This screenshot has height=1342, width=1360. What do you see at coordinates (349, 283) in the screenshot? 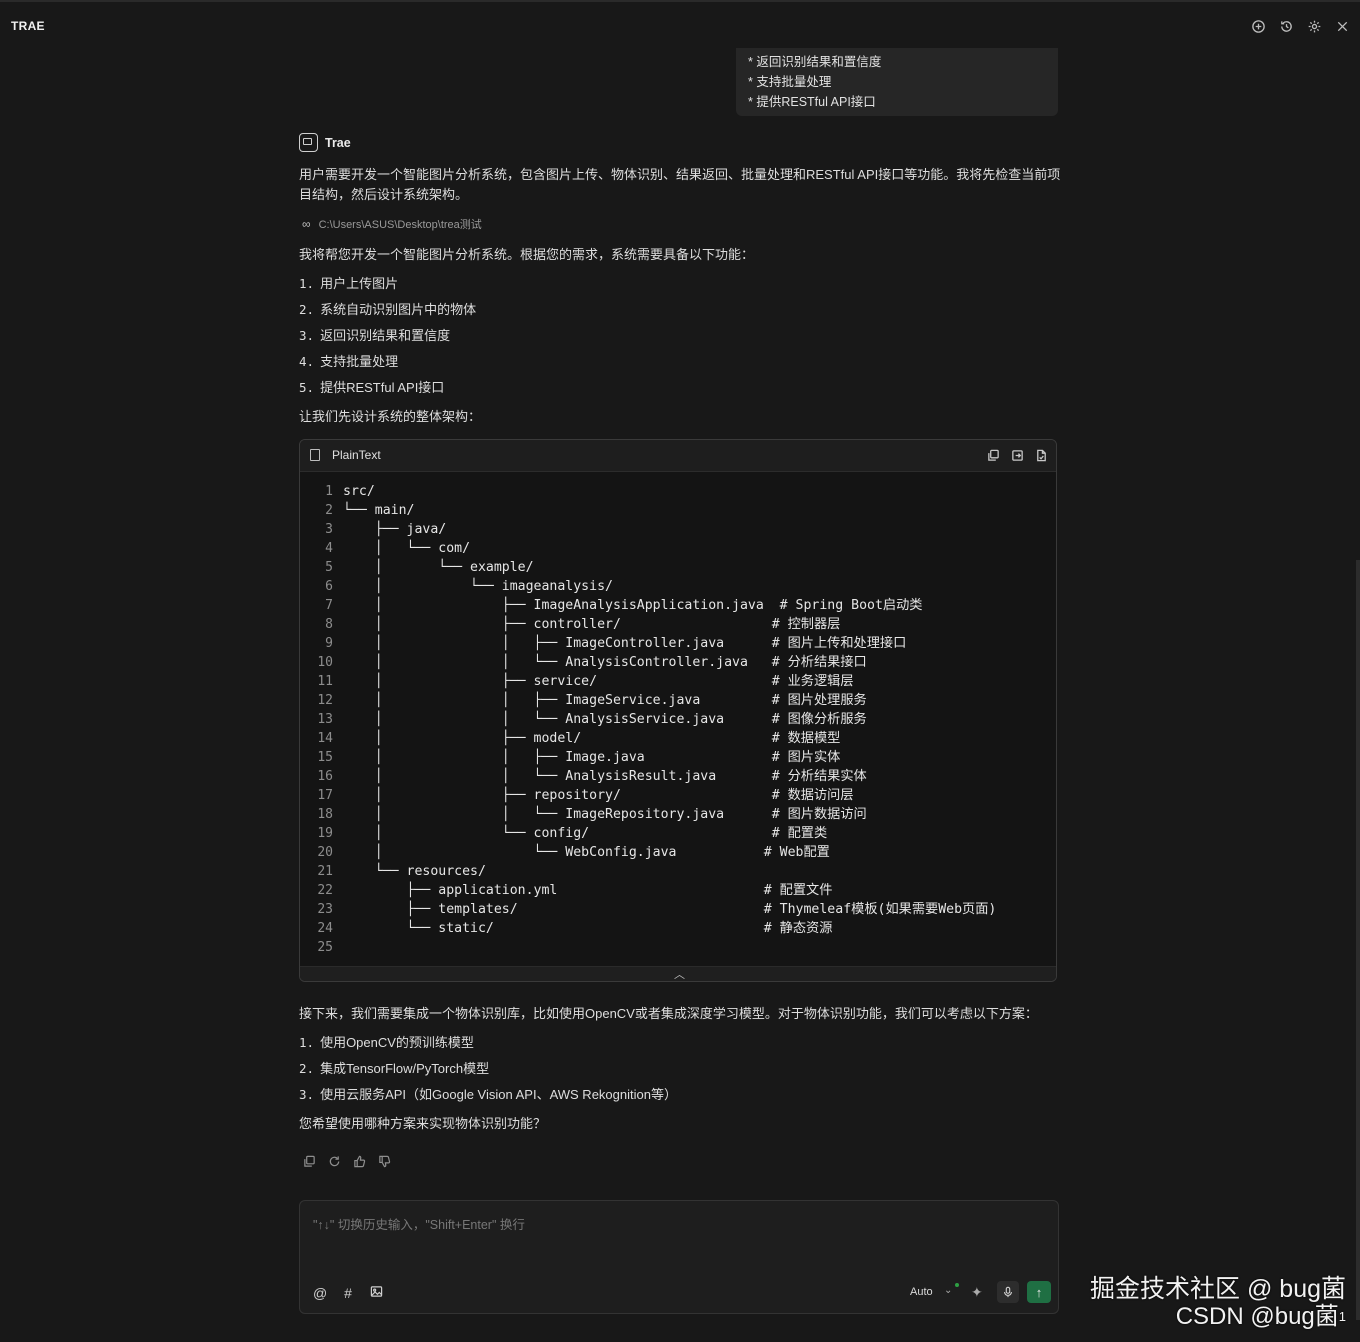
I see `feature-item: 1. 用户上传图片` at bounding box center [349, 283].